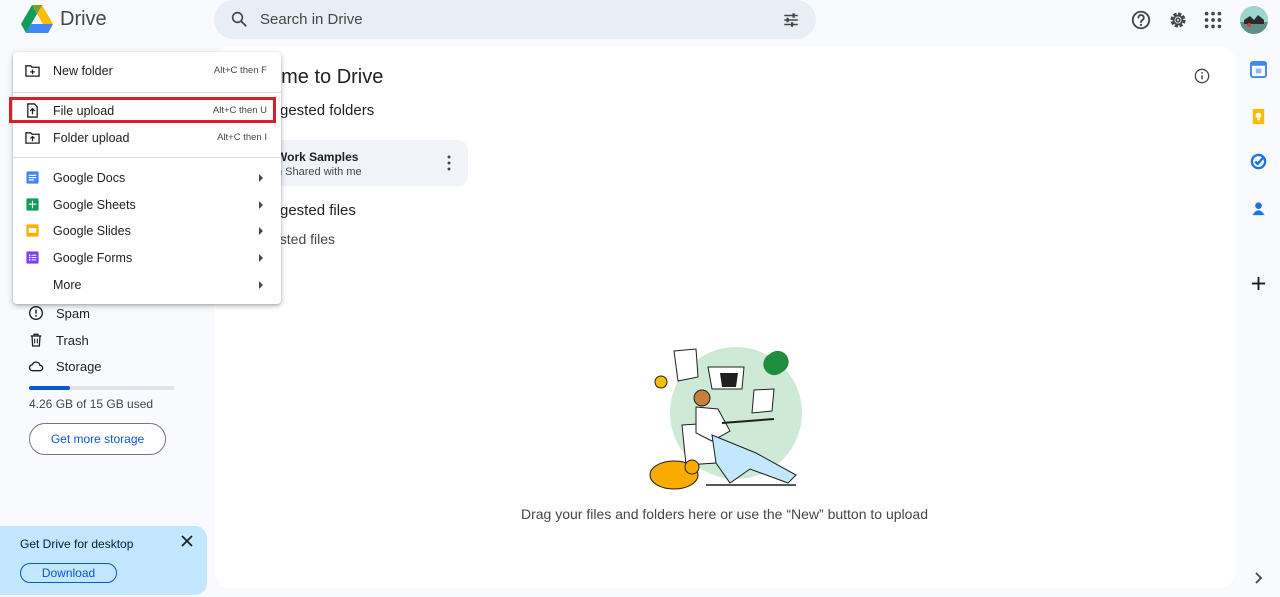  What do you see at coordinates (1258, 208) in the screenshot?
I see `contacts-icon` at bounding box center [1258, 208].